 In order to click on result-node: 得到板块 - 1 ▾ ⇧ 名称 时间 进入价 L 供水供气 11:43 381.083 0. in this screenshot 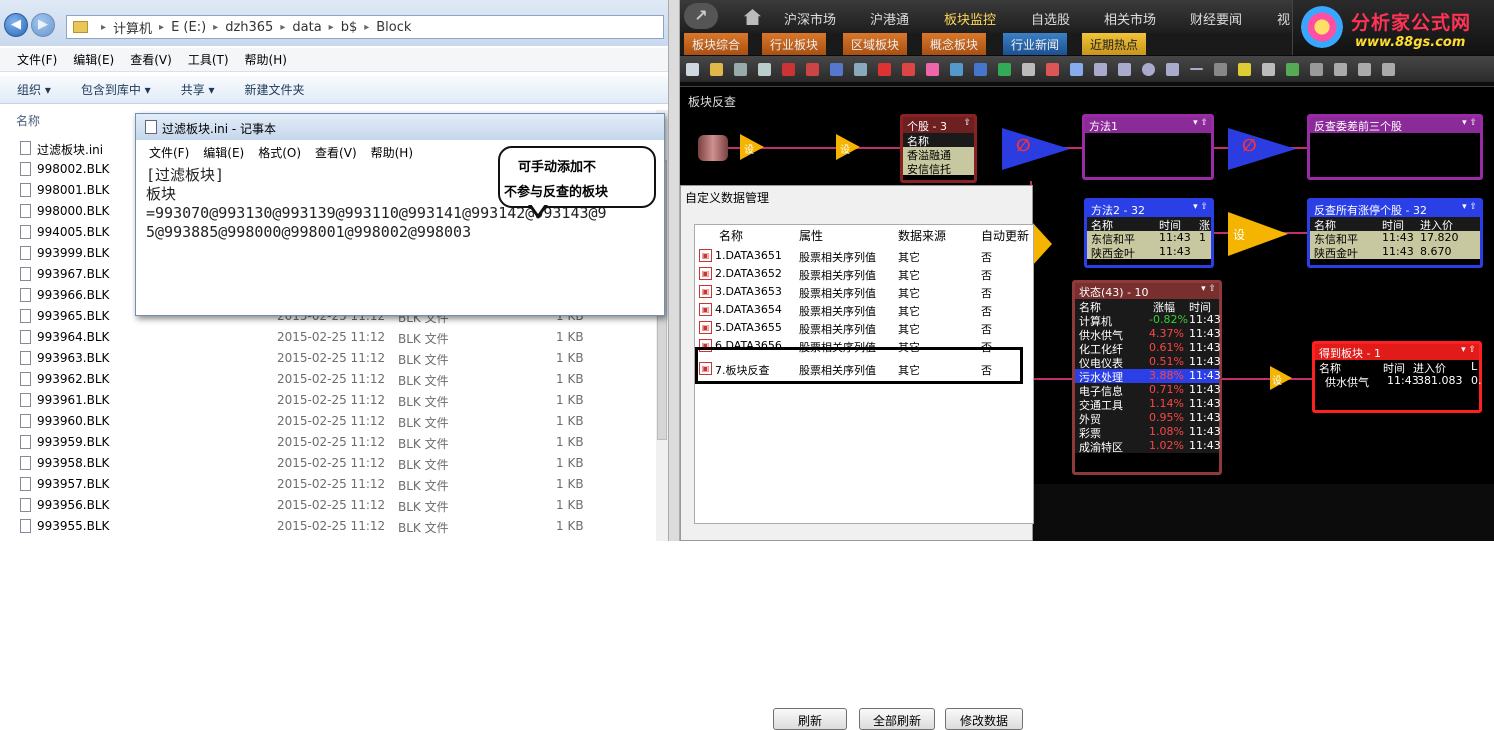, I will do `click(1397, 377)`.